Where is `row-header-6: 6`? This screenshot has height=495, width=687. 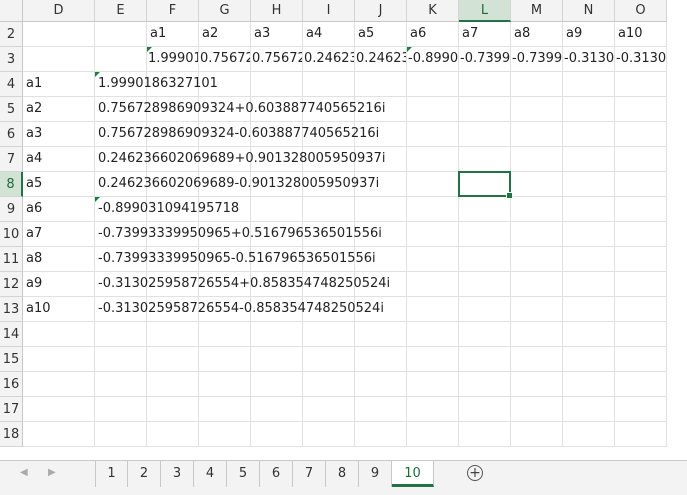
row-header-6: 6 is located at coordinates (11, 134).